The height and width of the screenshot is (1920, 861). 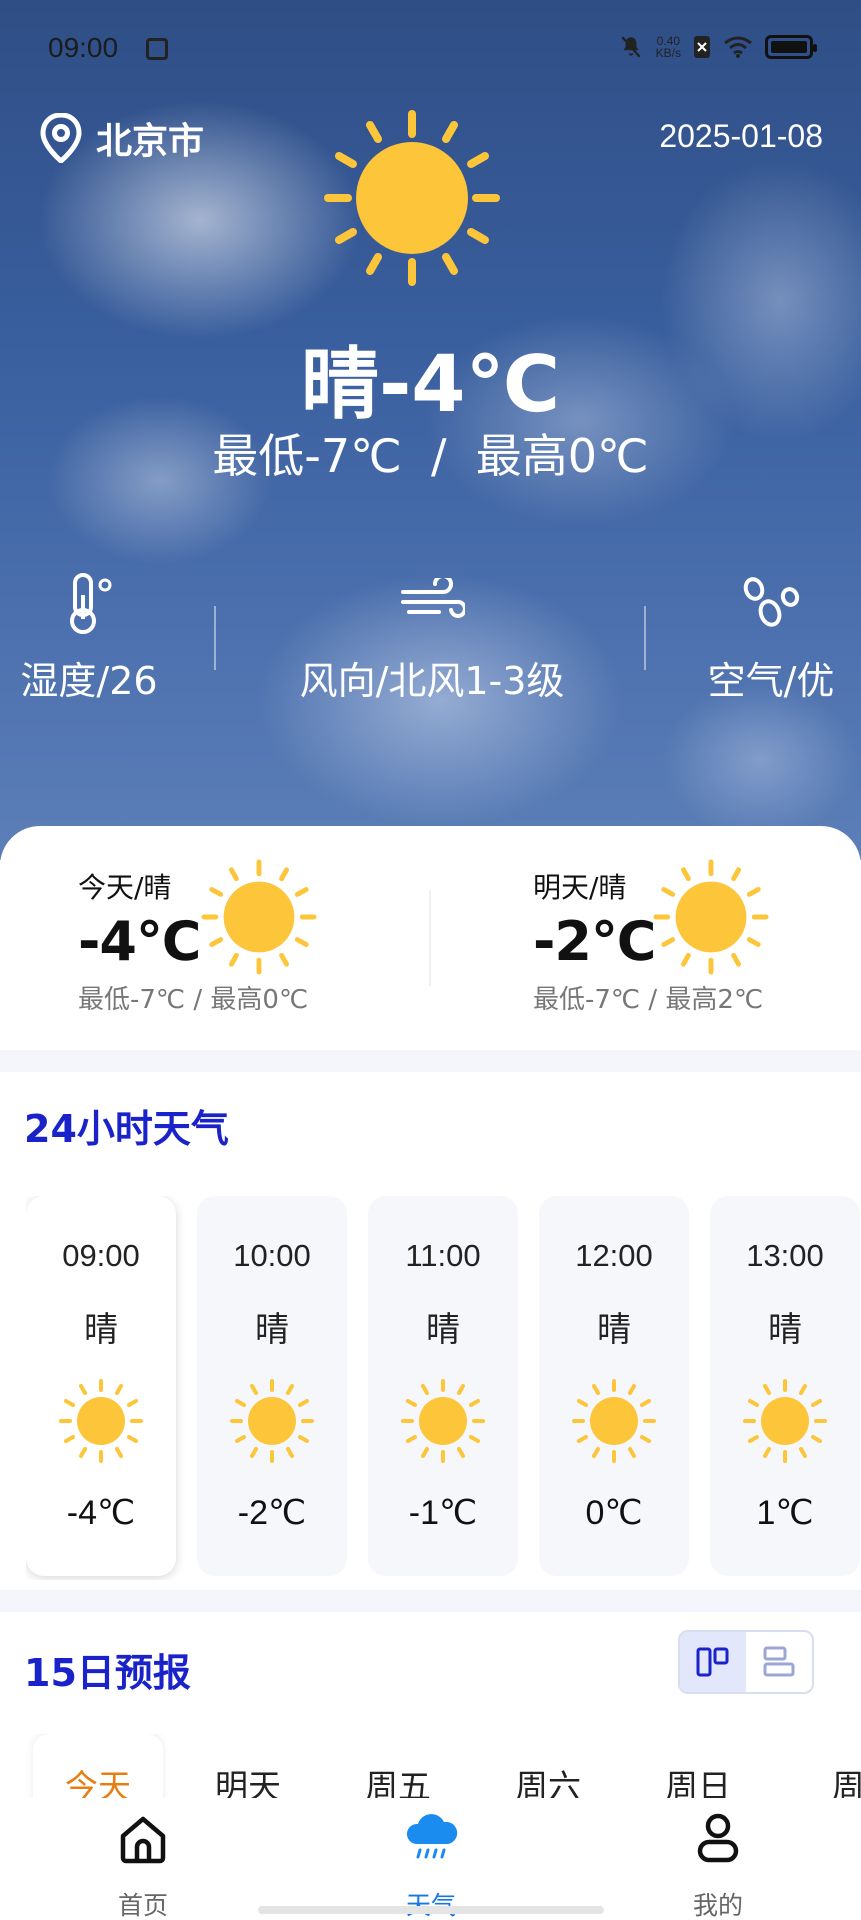 I want to click on hour-time: 10:00, so click(x=272, y=1255).